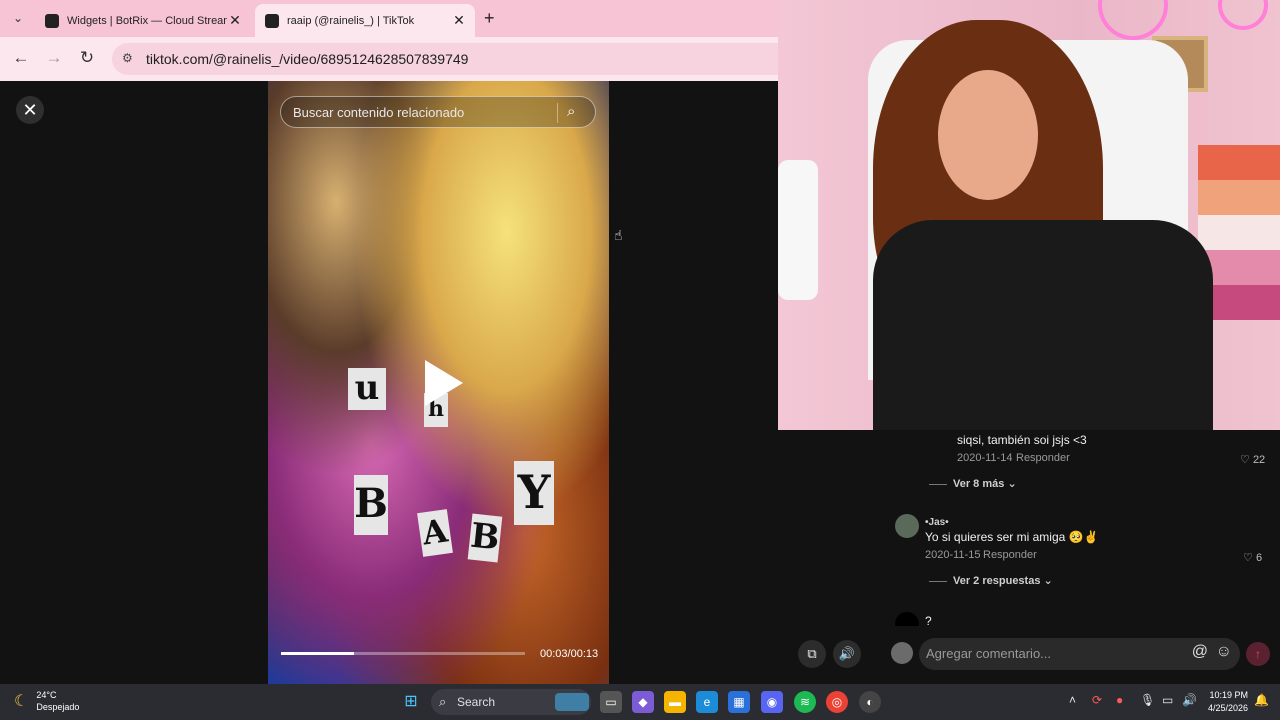  Describe the element at coordinates (21, 701) in the screenshot. I see `moon-icon: ☾` at that location.